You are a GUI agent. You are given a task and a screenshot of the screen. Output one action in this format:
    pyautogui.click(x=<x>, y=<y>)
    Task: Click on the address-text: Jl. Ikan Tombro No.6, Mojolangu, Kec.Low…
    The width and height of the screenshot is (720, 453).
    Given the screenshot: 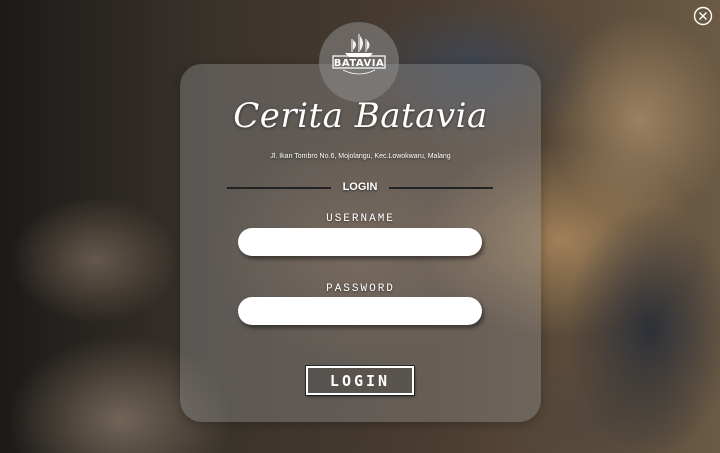 What is the action you would take?
    pyautogui.click(x=360, y=156)
    